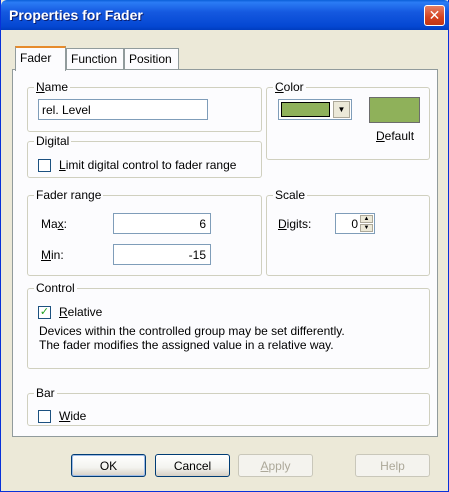 The width and height of the screenshot is (449, 492). What do you see at coordinates (52, 255) in the screenshot?
I see `min-label: Min:` at bounding box center [52, 255].